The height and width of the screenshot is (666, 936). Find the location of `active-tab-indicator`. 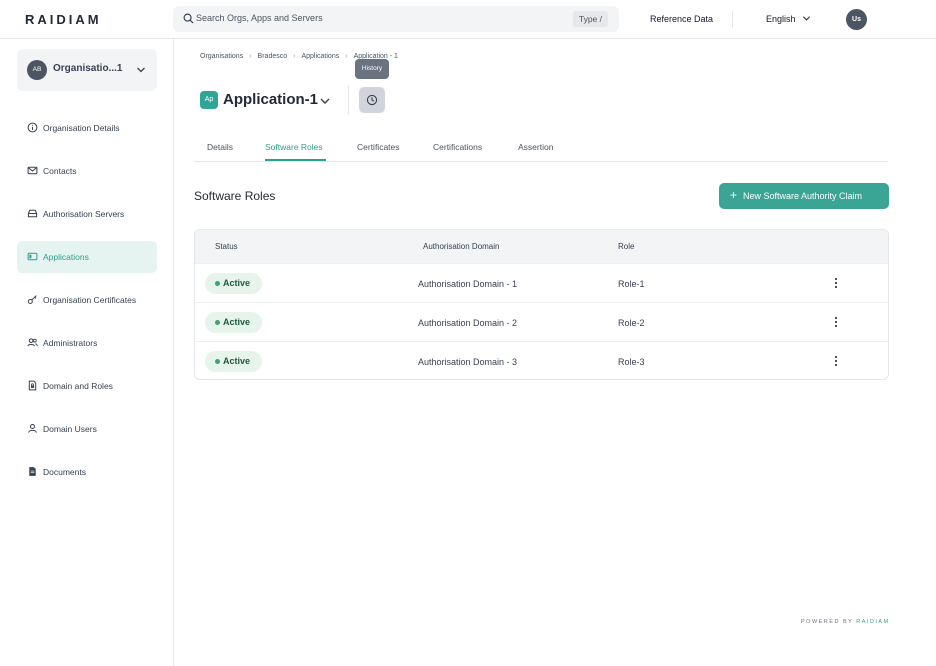

active-tab-indicator is located at coordinates (295, 160).